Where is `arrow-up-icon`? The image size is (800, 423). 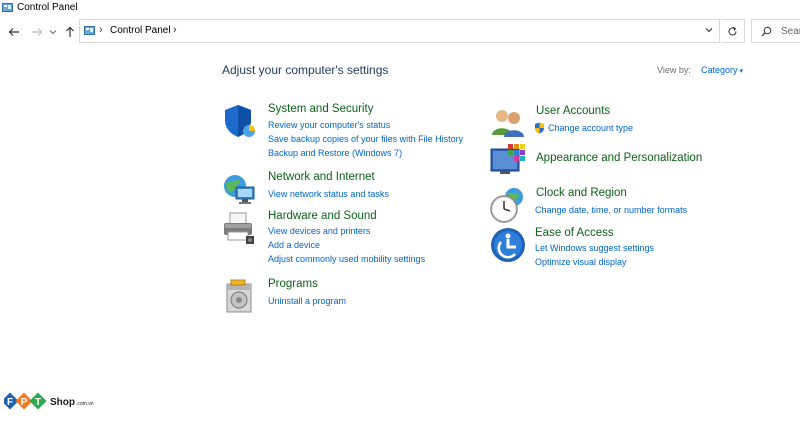 arrow-up-icon is located at coordinates (70, 31).